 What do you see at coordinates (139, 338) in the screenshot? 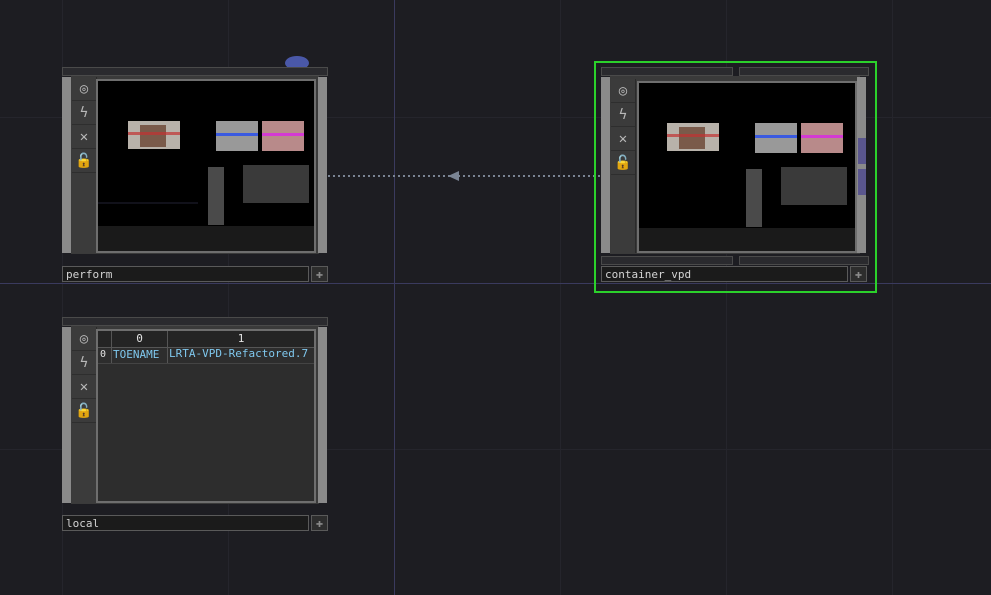
I see `table-column-header: 0` at bounding box center [139, 338].